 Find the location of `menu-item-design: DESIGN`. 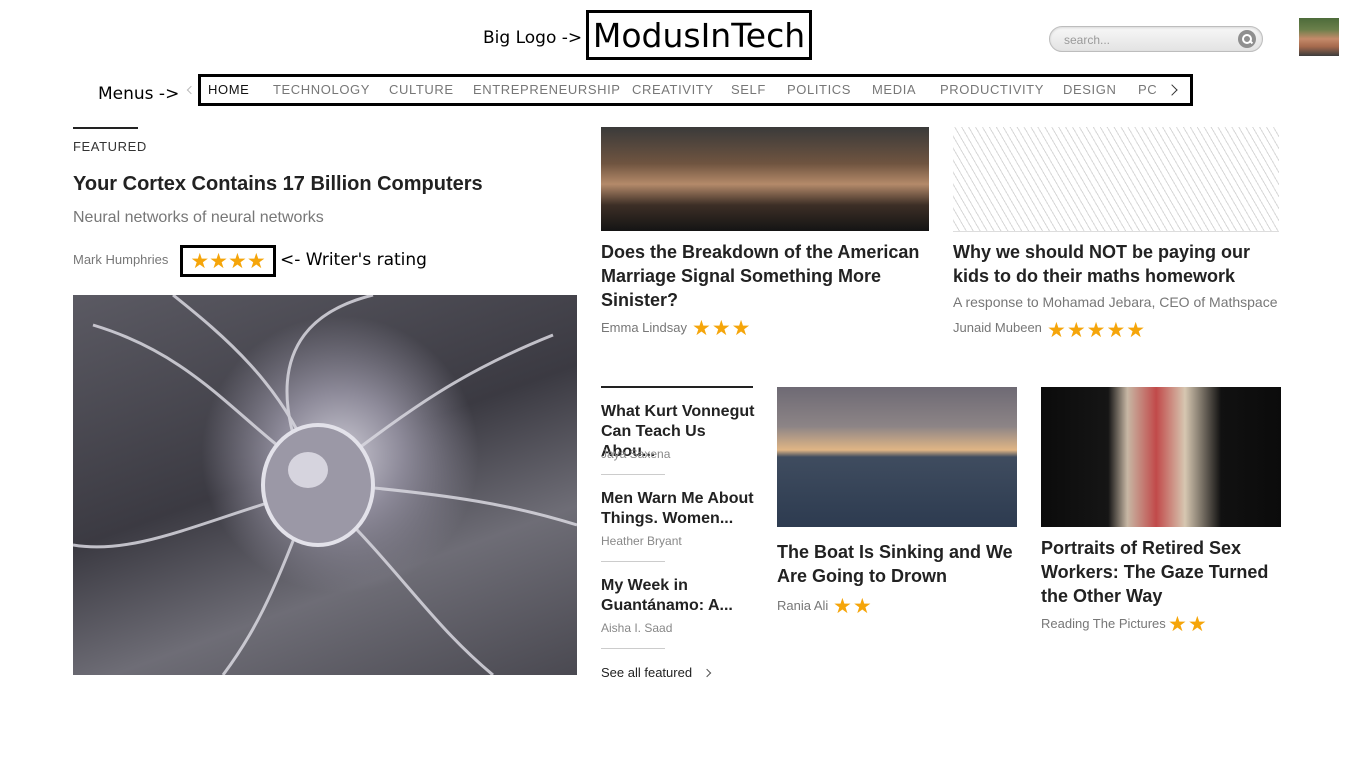

menu-item-design: DESIGN is located at coordinates (1089, 89).